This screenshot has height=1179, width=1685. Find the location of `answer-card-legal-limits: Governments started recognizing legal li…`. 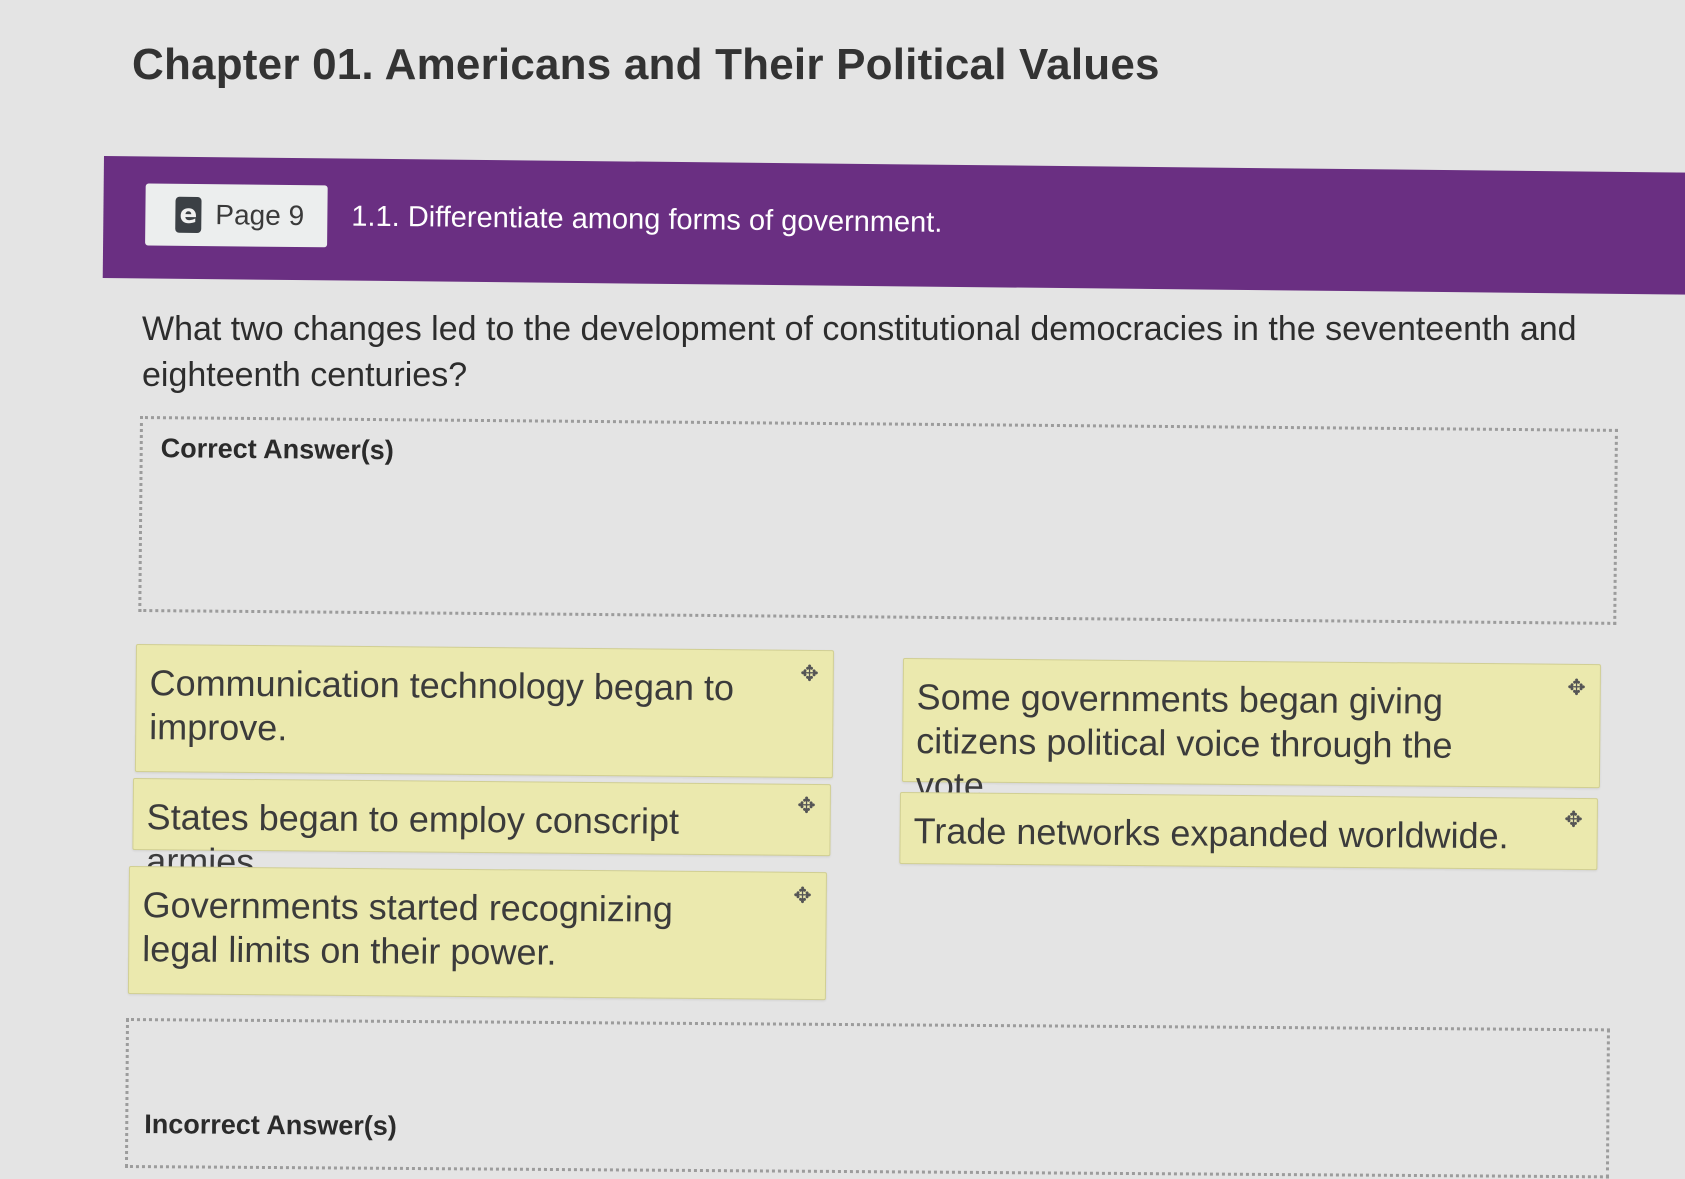

answer-card-legal-limits: Governments started recognizing legal li… is located at coordinates (477, 933).